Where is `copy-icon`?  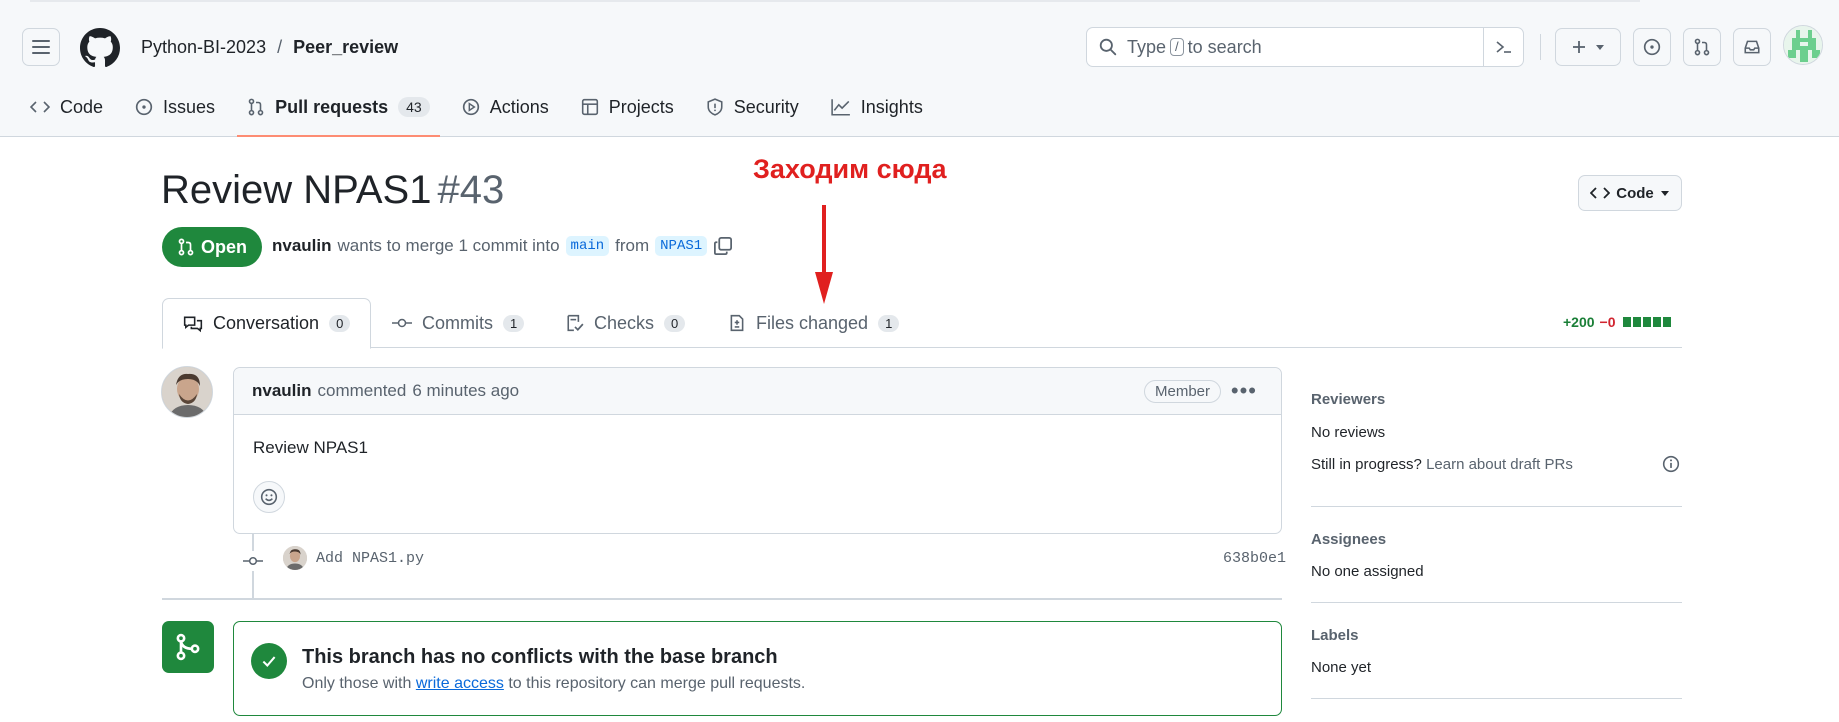 copy-icon is located at coordinates (723, 246).